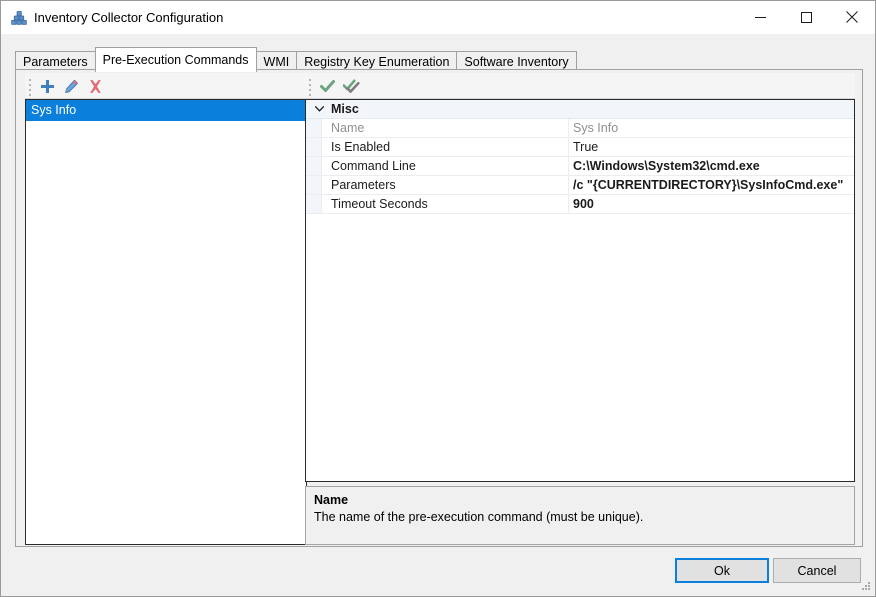  What do you see at coordinates (348, 128) in the screenshot?
I see `property-name: Name` at bounding box center [348, 128].